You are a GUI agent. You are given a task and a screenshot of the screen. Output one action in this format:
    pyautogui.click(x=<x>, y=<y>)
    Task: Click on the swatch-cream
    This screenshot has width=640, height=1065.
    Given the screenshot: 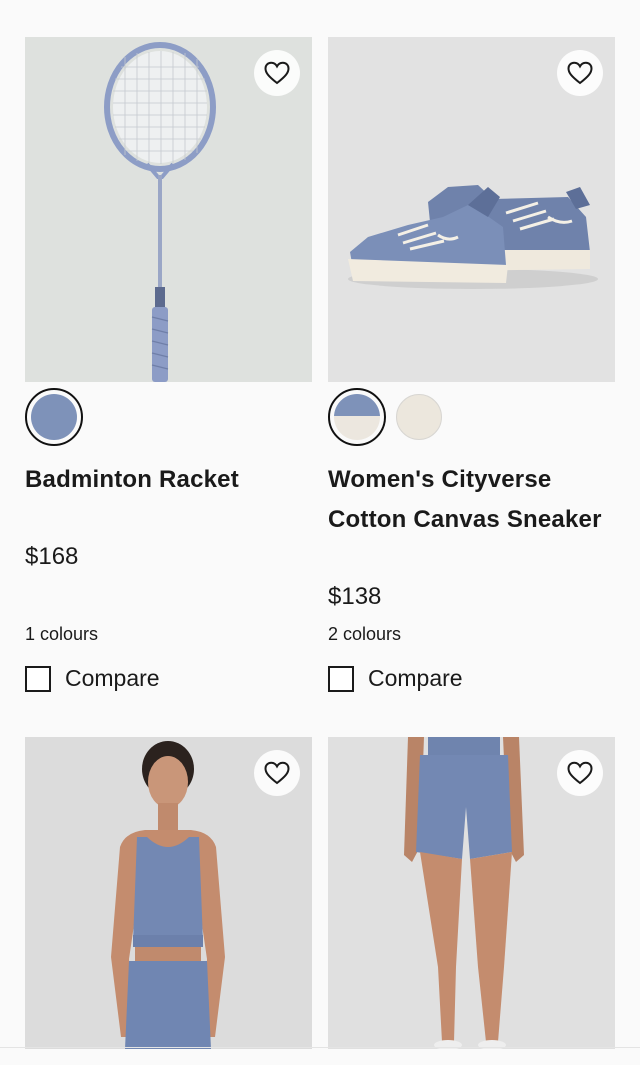 What is the action you would take?
    pyautogui.click(x=419, y=417)
    